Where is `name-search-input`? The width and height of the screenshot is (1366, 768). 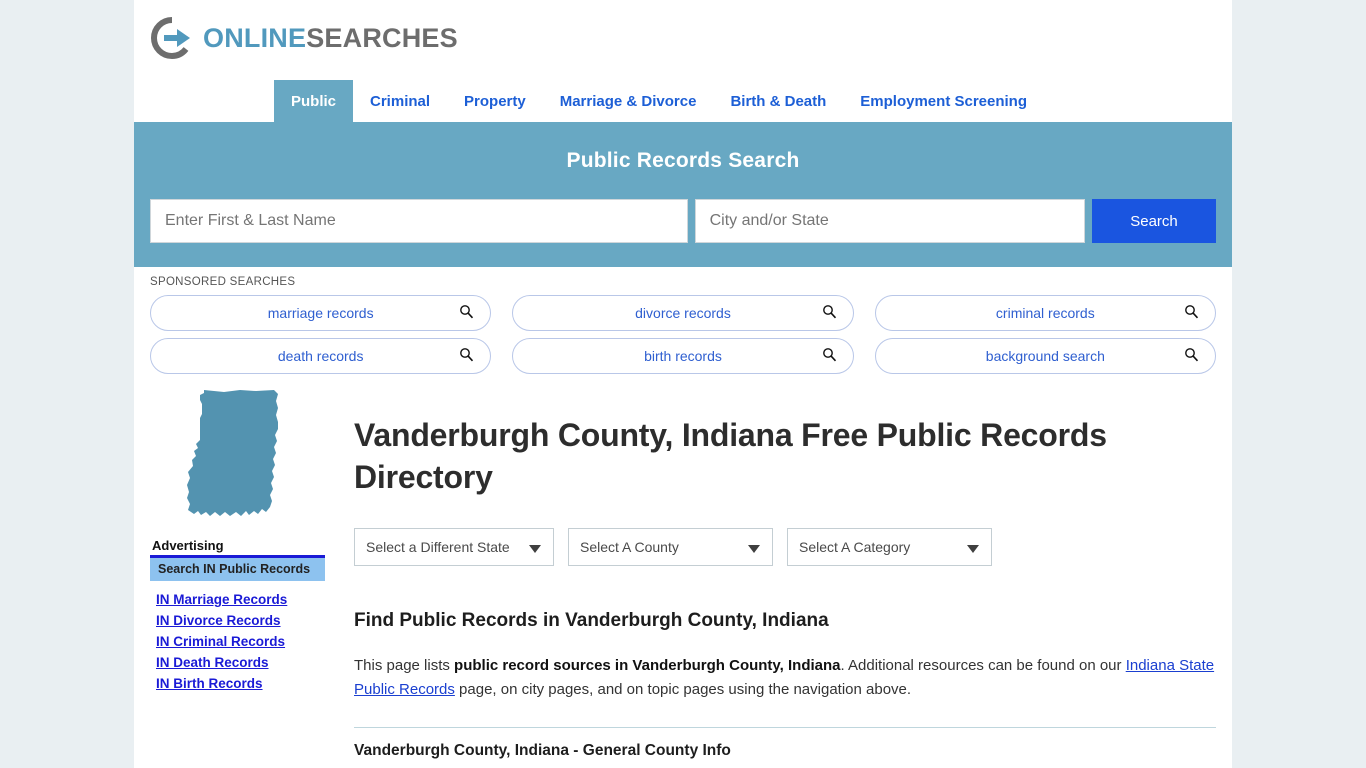
name-search-input is located at coordinates (419, 221).